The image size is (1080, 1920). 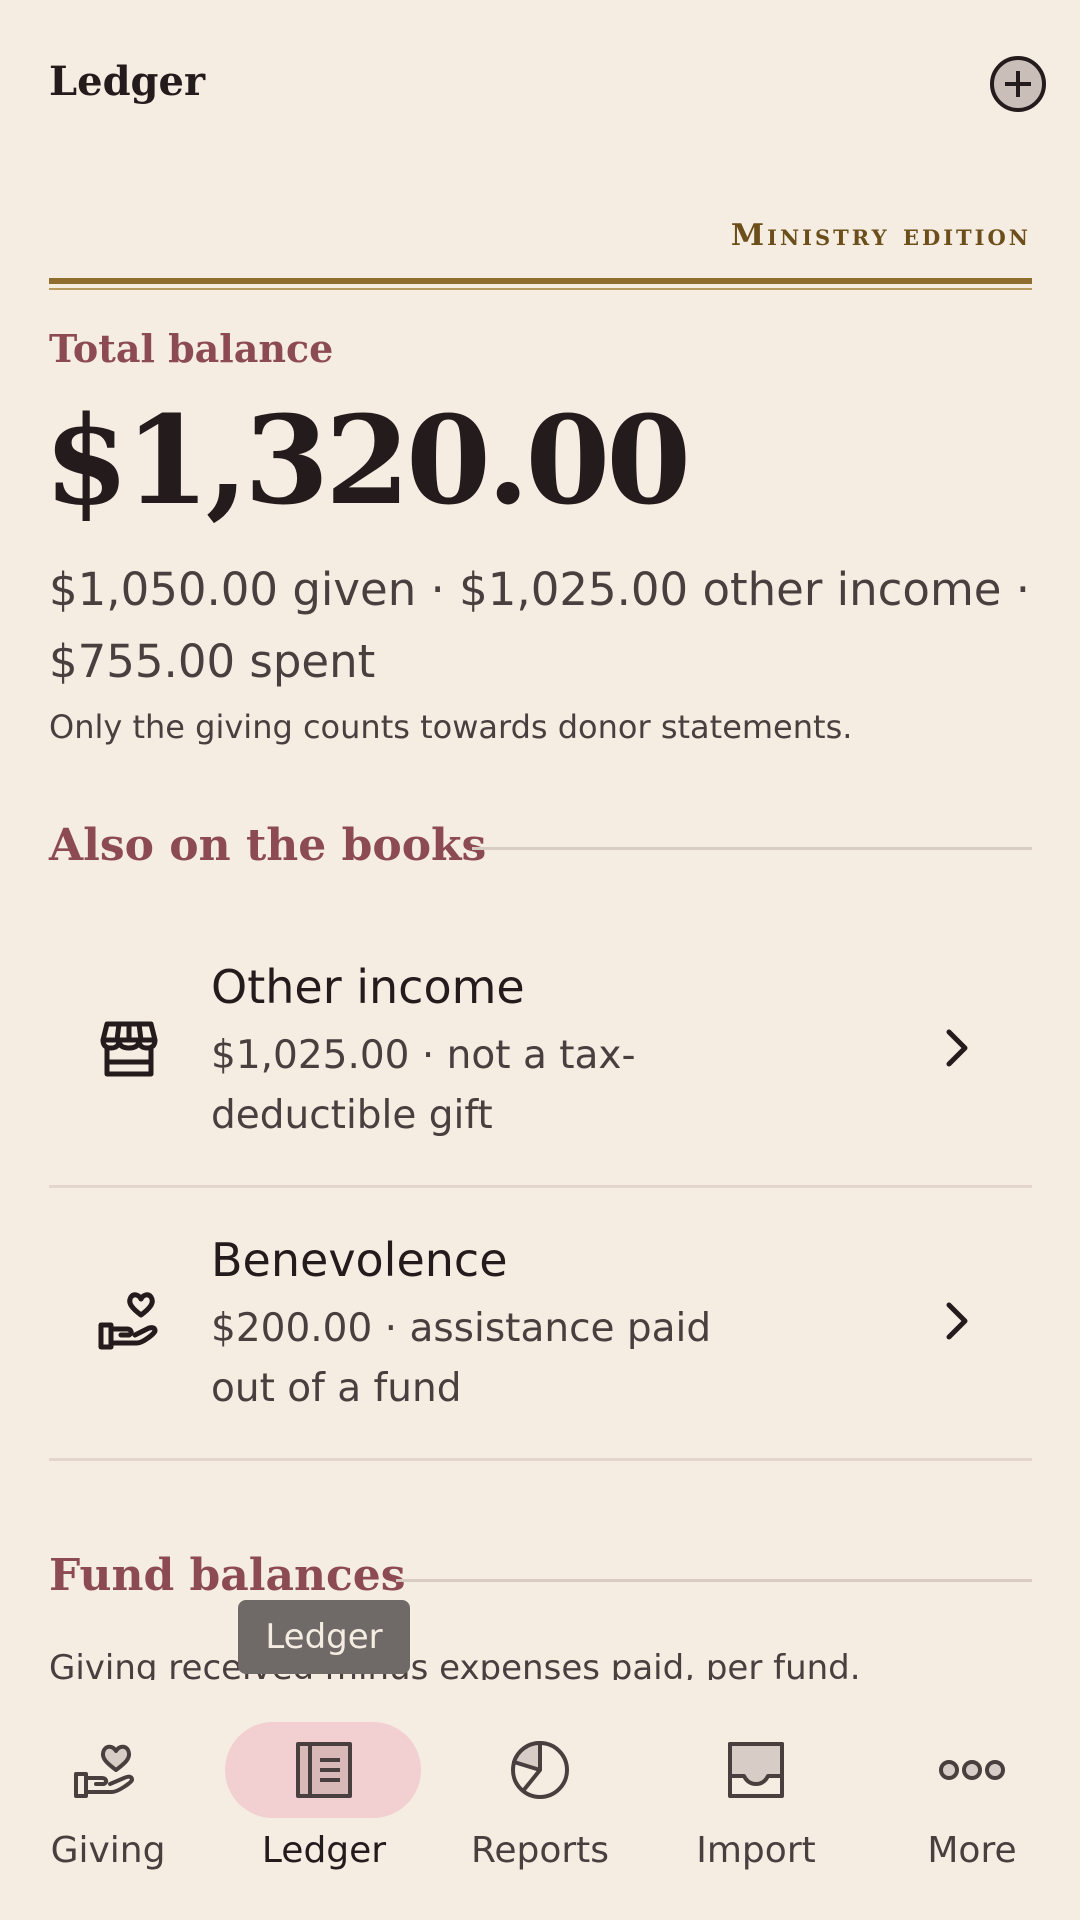 I want to click on section-title-funds: Fund balances, so click(x=227, y=1575).